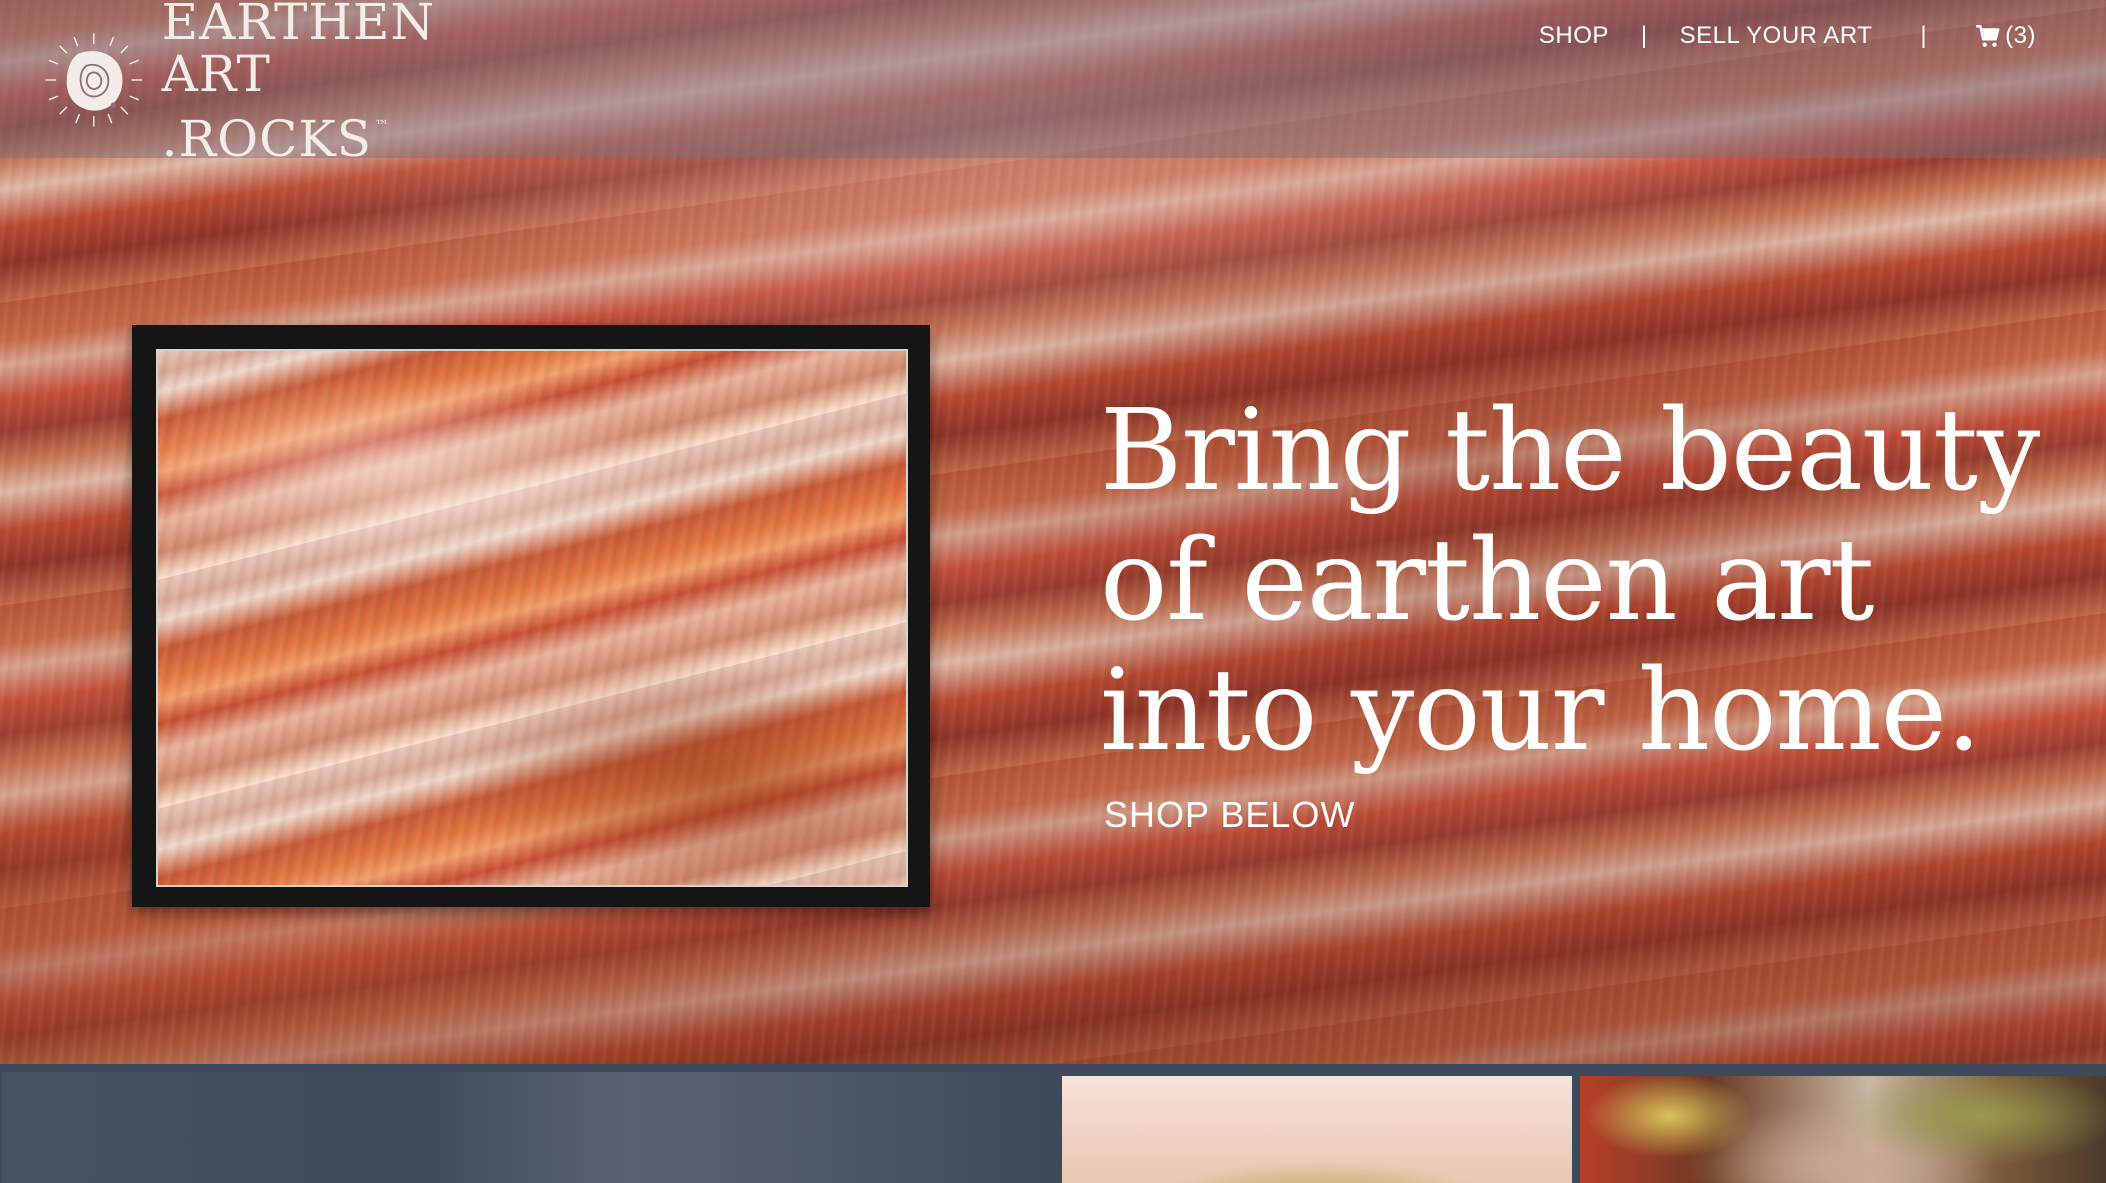  Describe the element at coordinates (298, 51) in the screenshot. I see `brand-line-1: EARTHEN ART` at that location.